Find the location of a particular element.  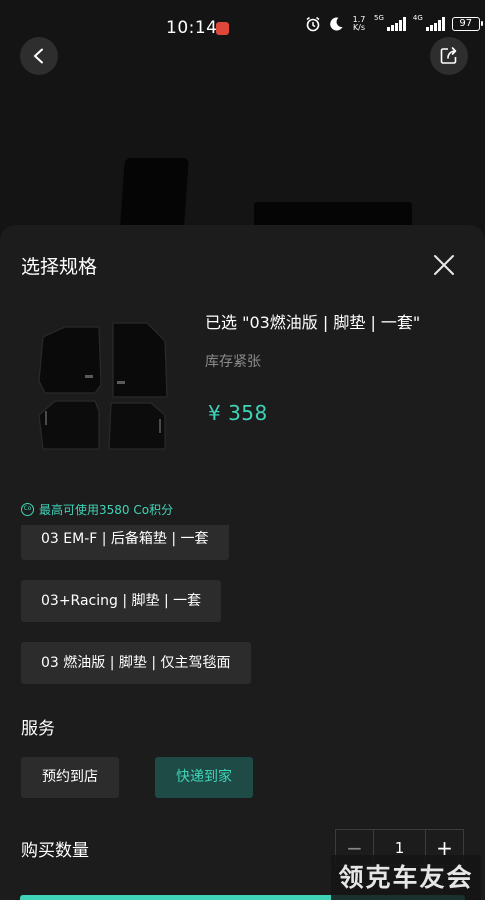

share-button is located at coordinates (449, 56).